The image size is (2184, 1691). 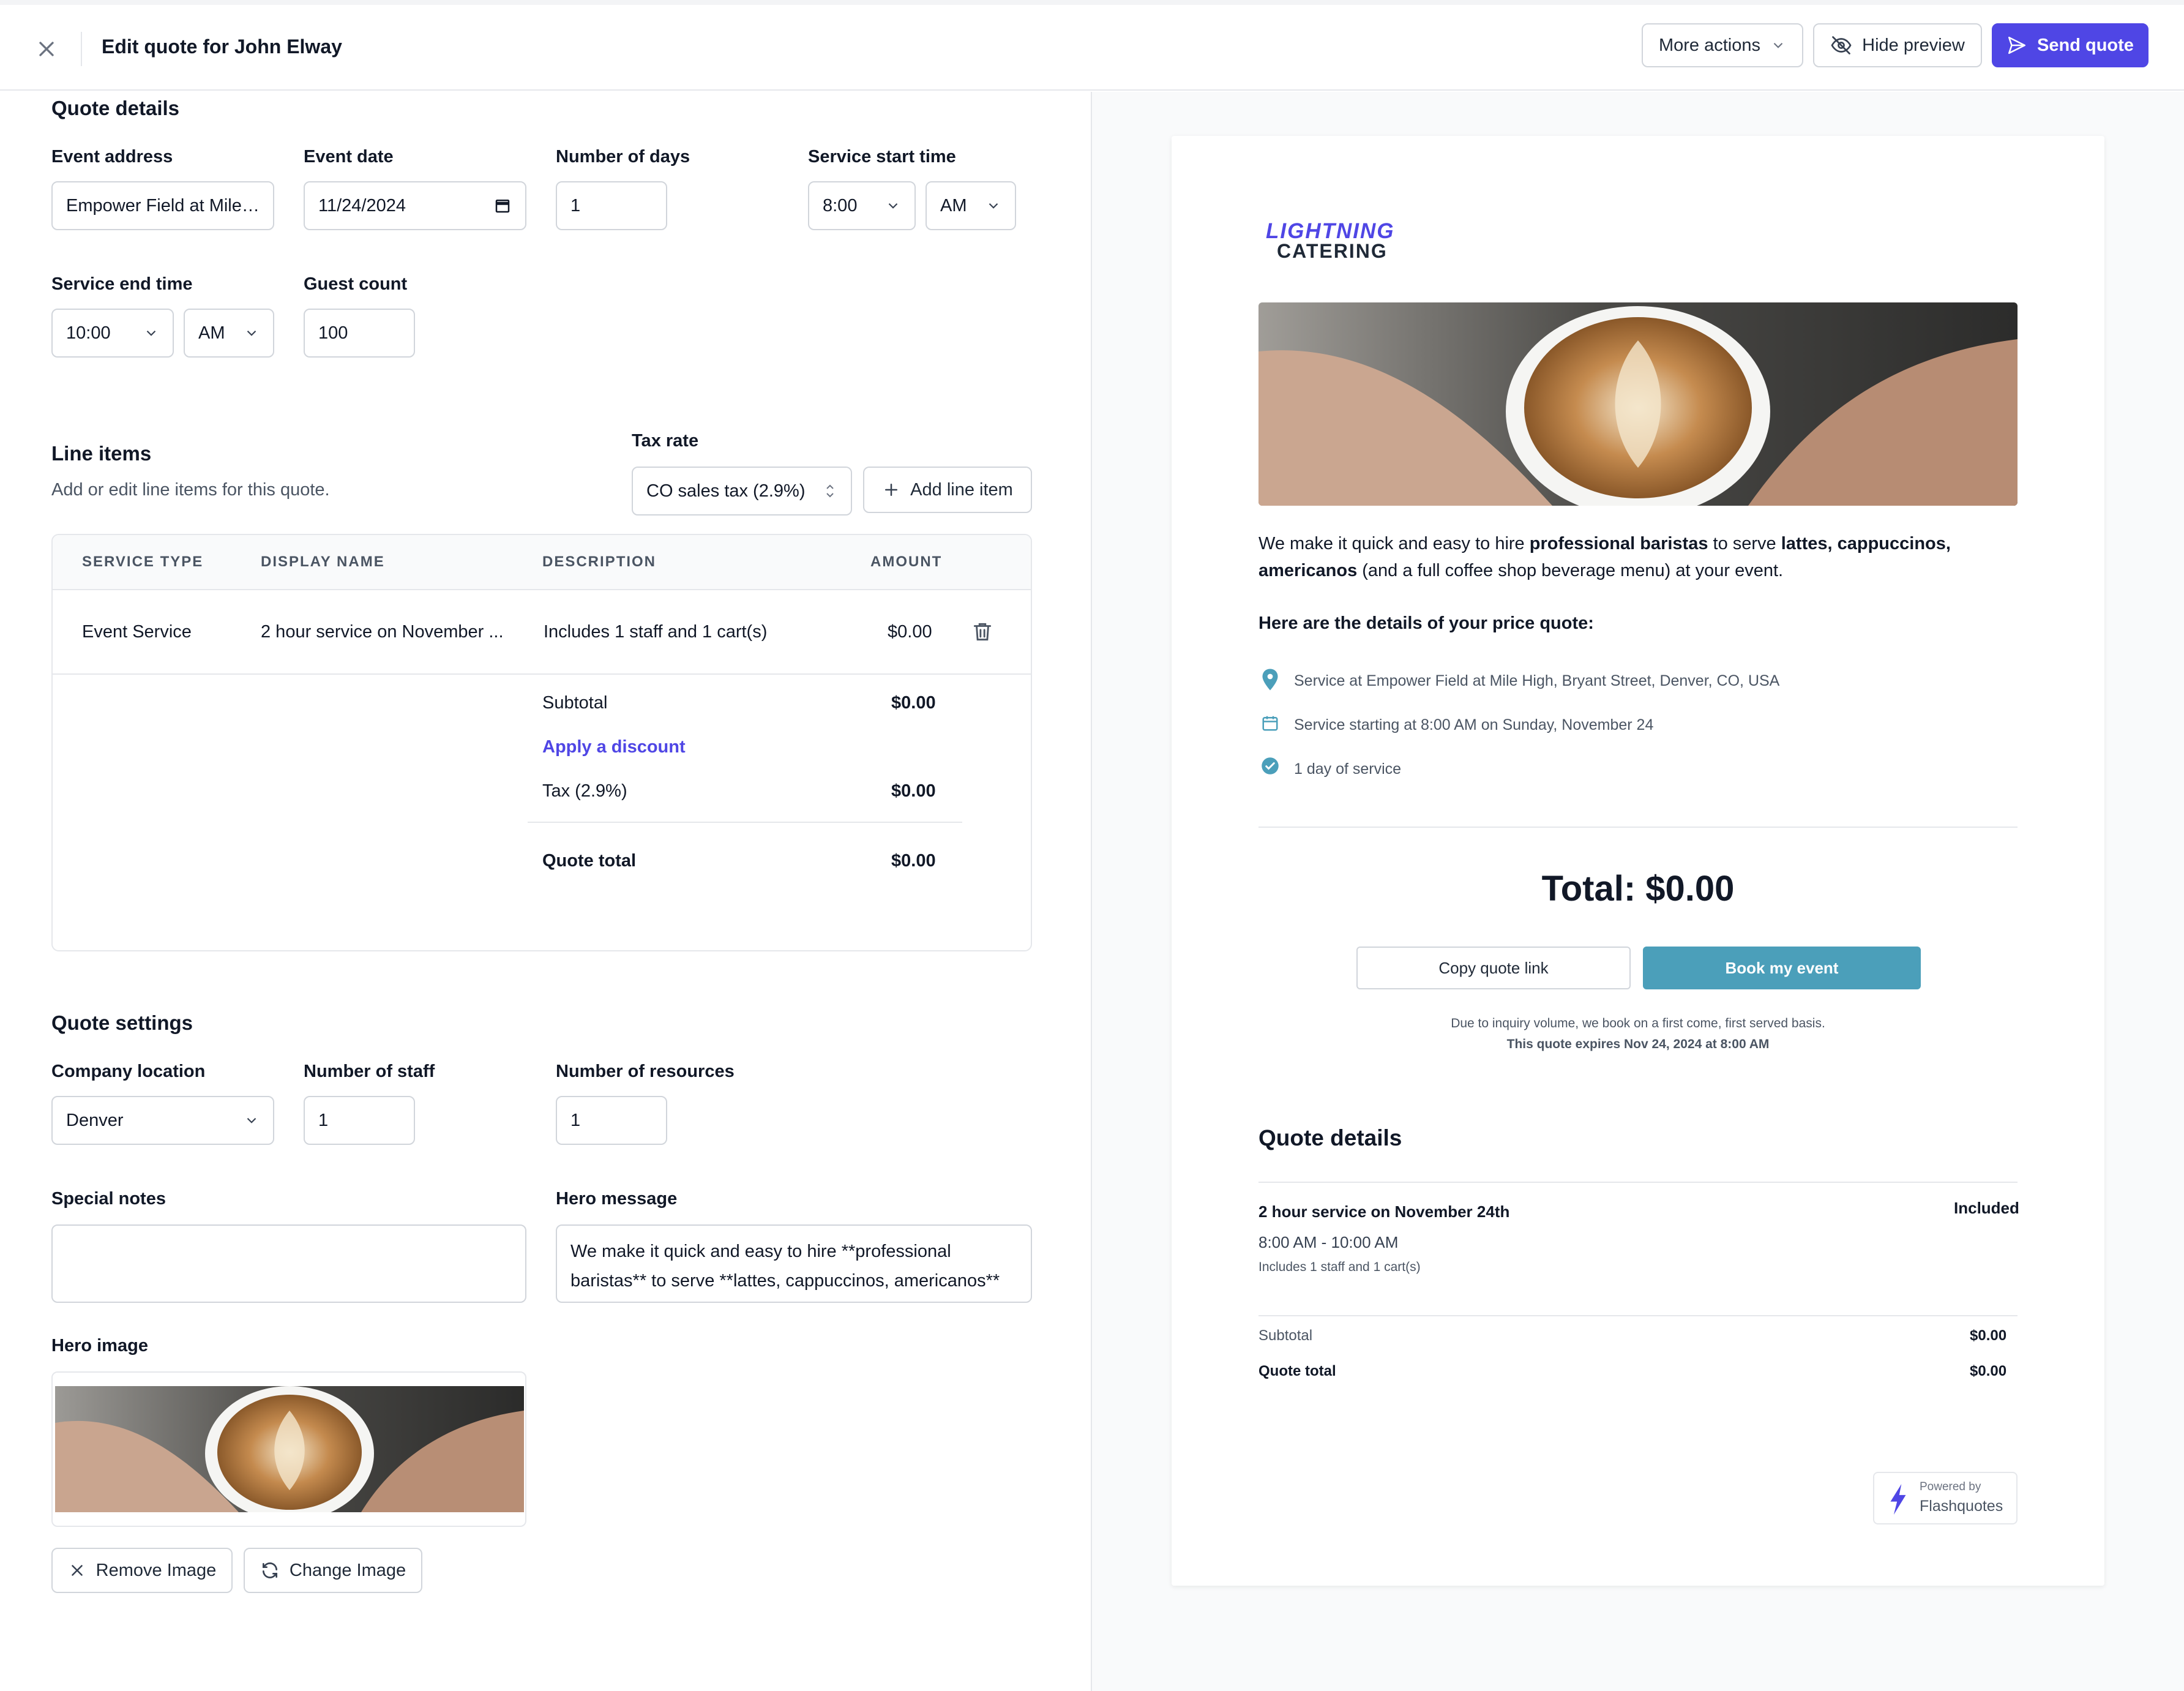 I want to click on send-quote-button: Send quote, so click(x=2070, y=45).